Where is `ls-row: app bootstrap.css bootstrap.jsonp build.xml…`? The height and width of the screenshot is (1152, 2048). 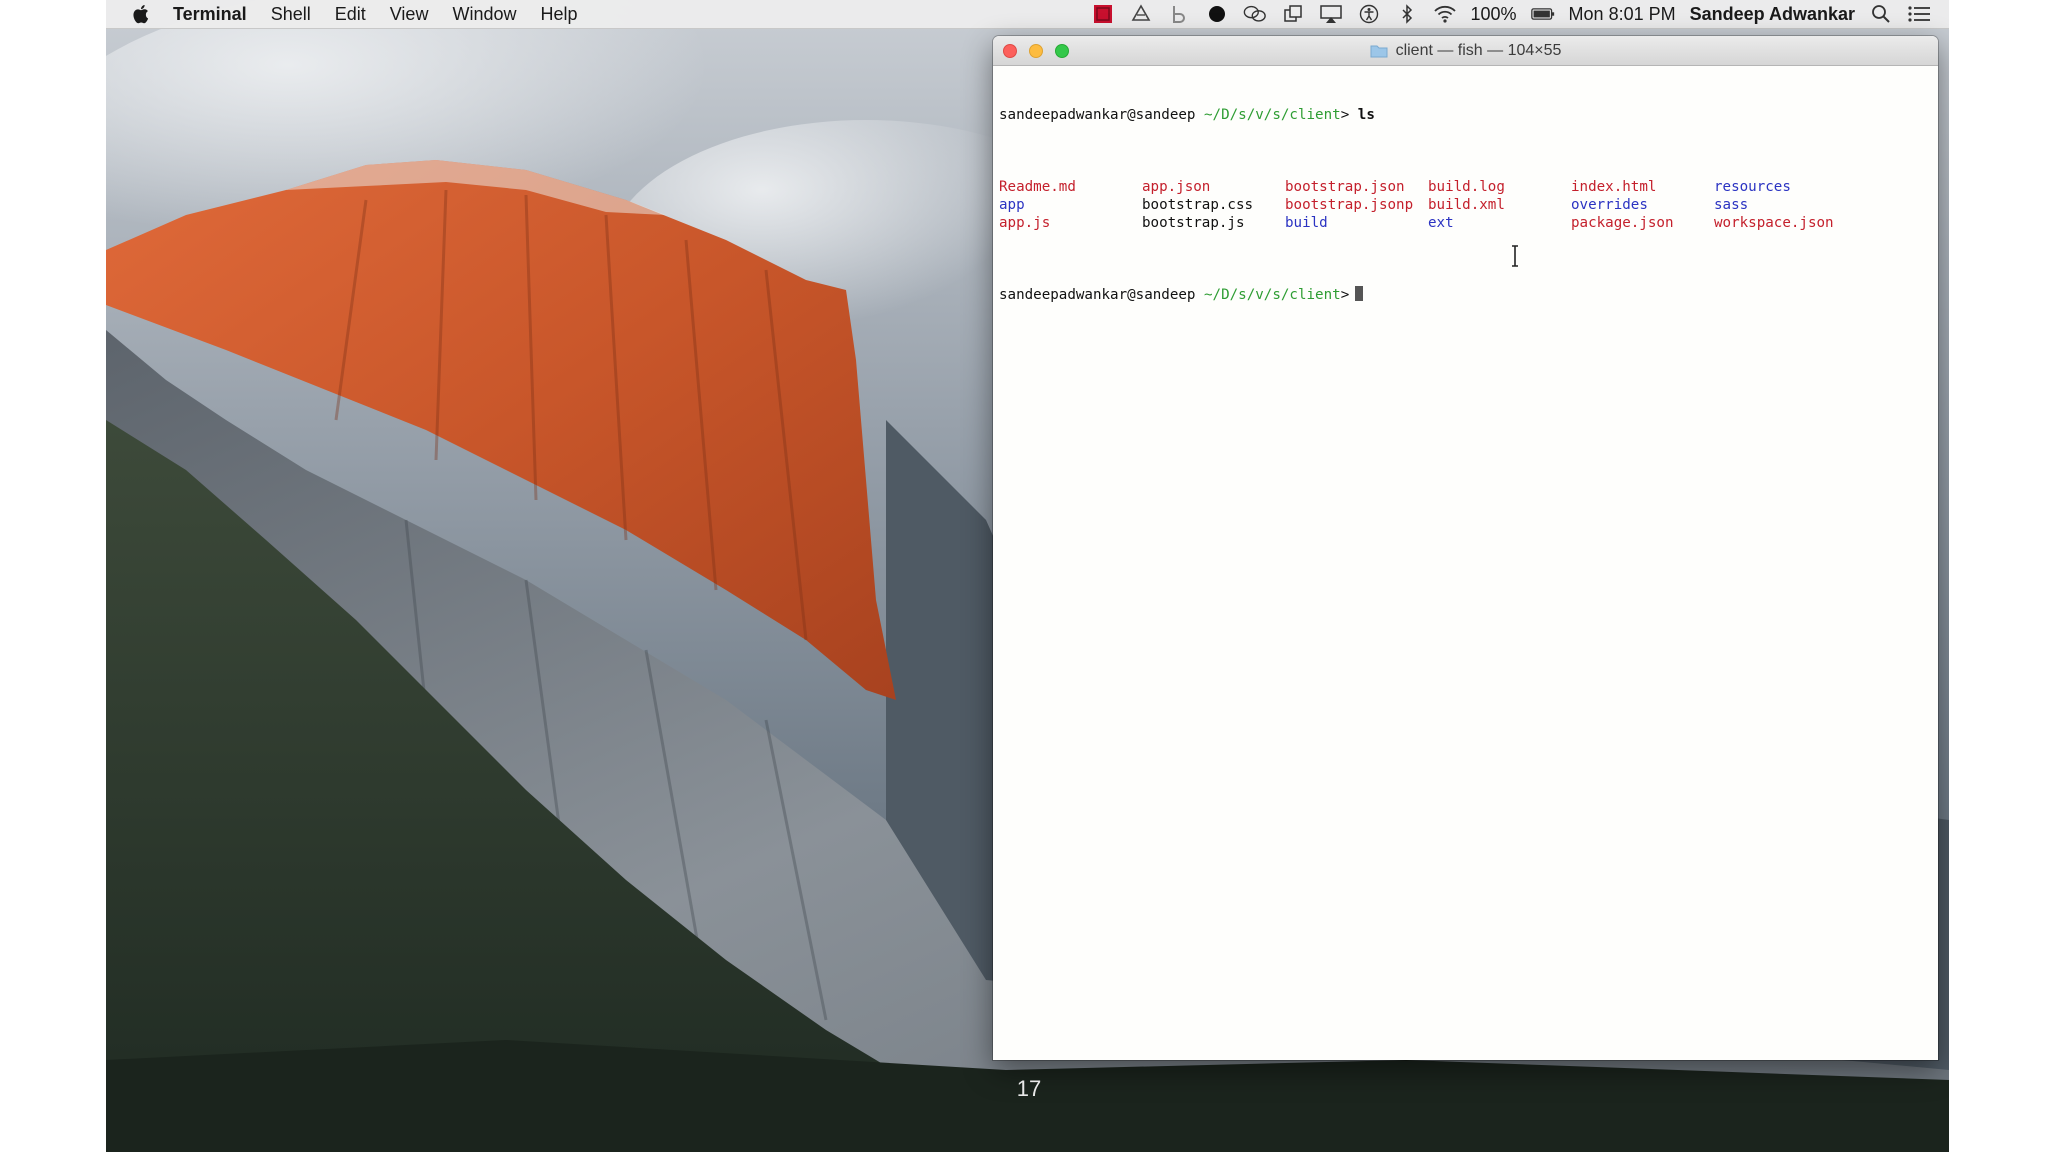 ls-row: app bootstrap.css bootstrap.jsonp build.xml… is located at coordinates (1464, 205).